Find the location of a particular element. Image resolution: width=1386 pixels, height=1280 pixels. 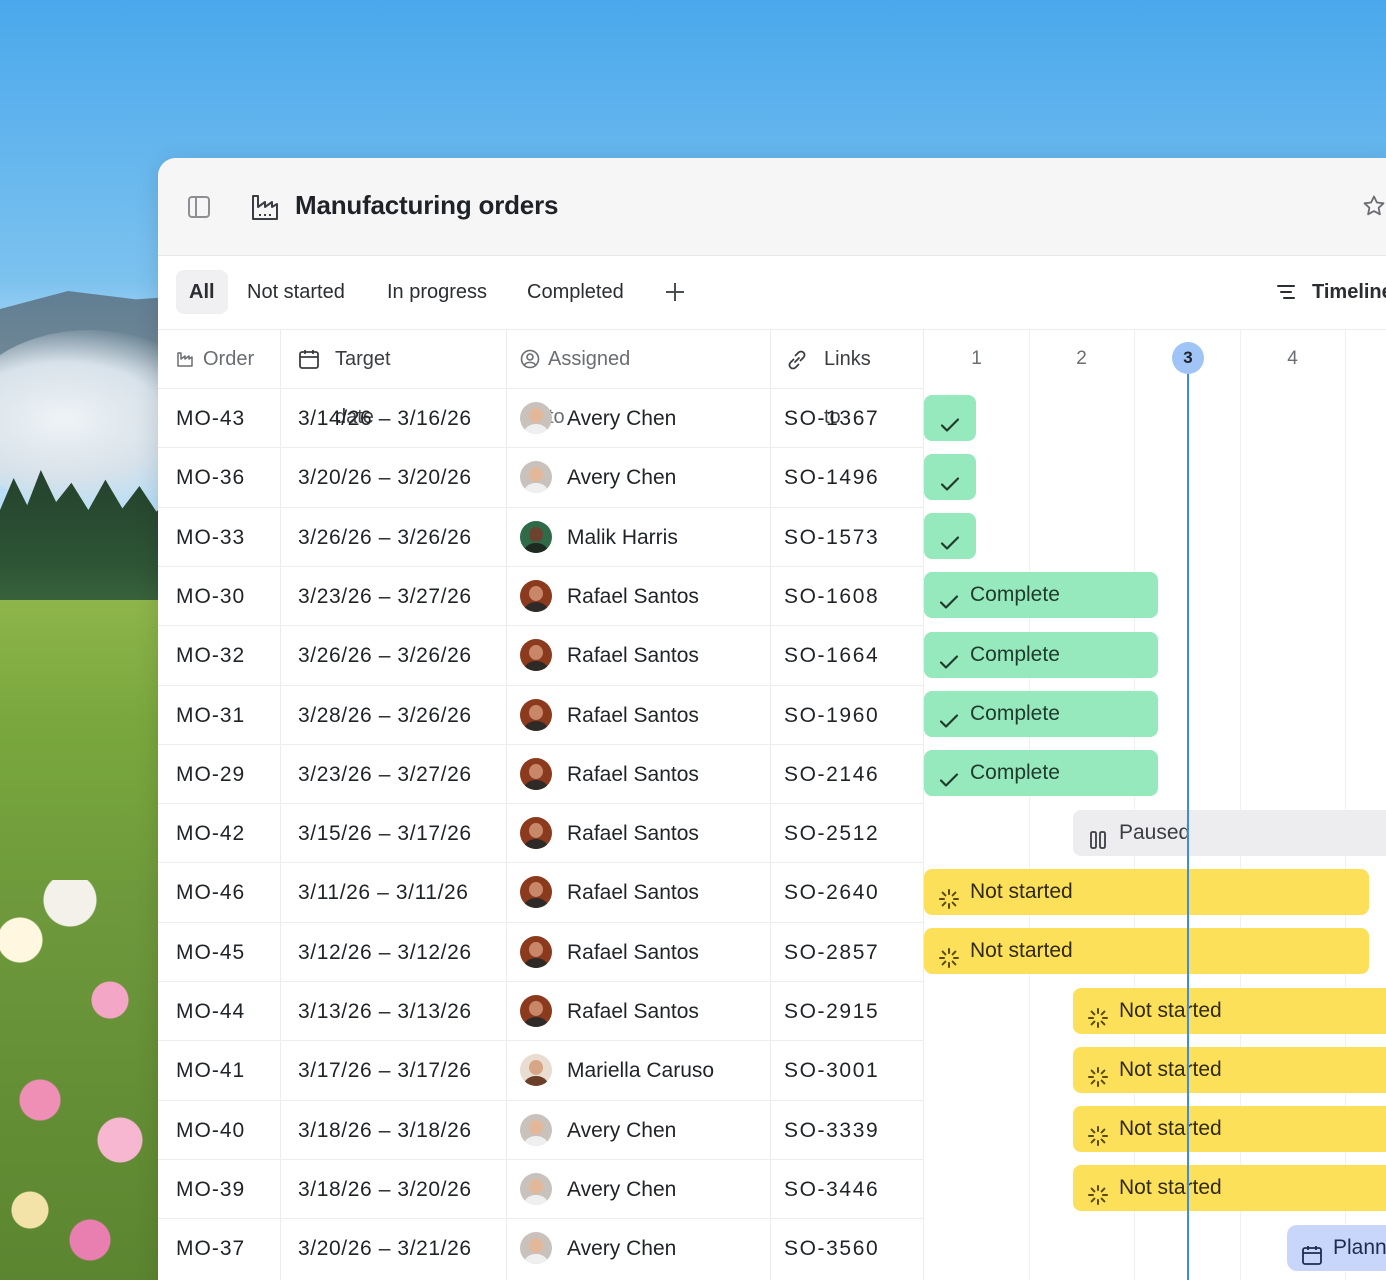

linked-order: SO-3339 is located at coordinates (831, 1130).